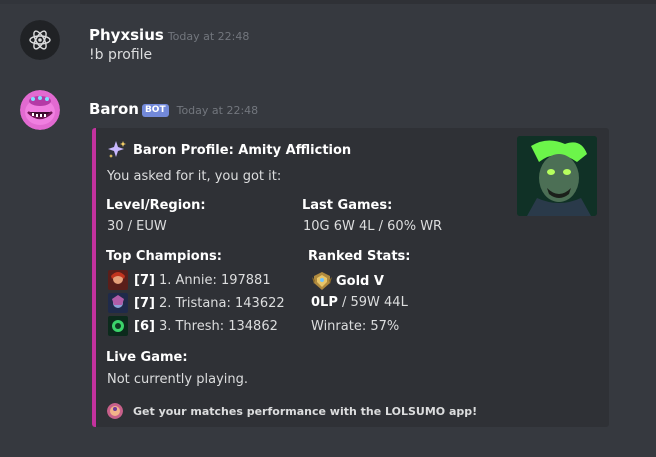 The width and height of the screenshot is (656, 457). I want to click on field-last-games-name: Last Games:, so click(347, 205).